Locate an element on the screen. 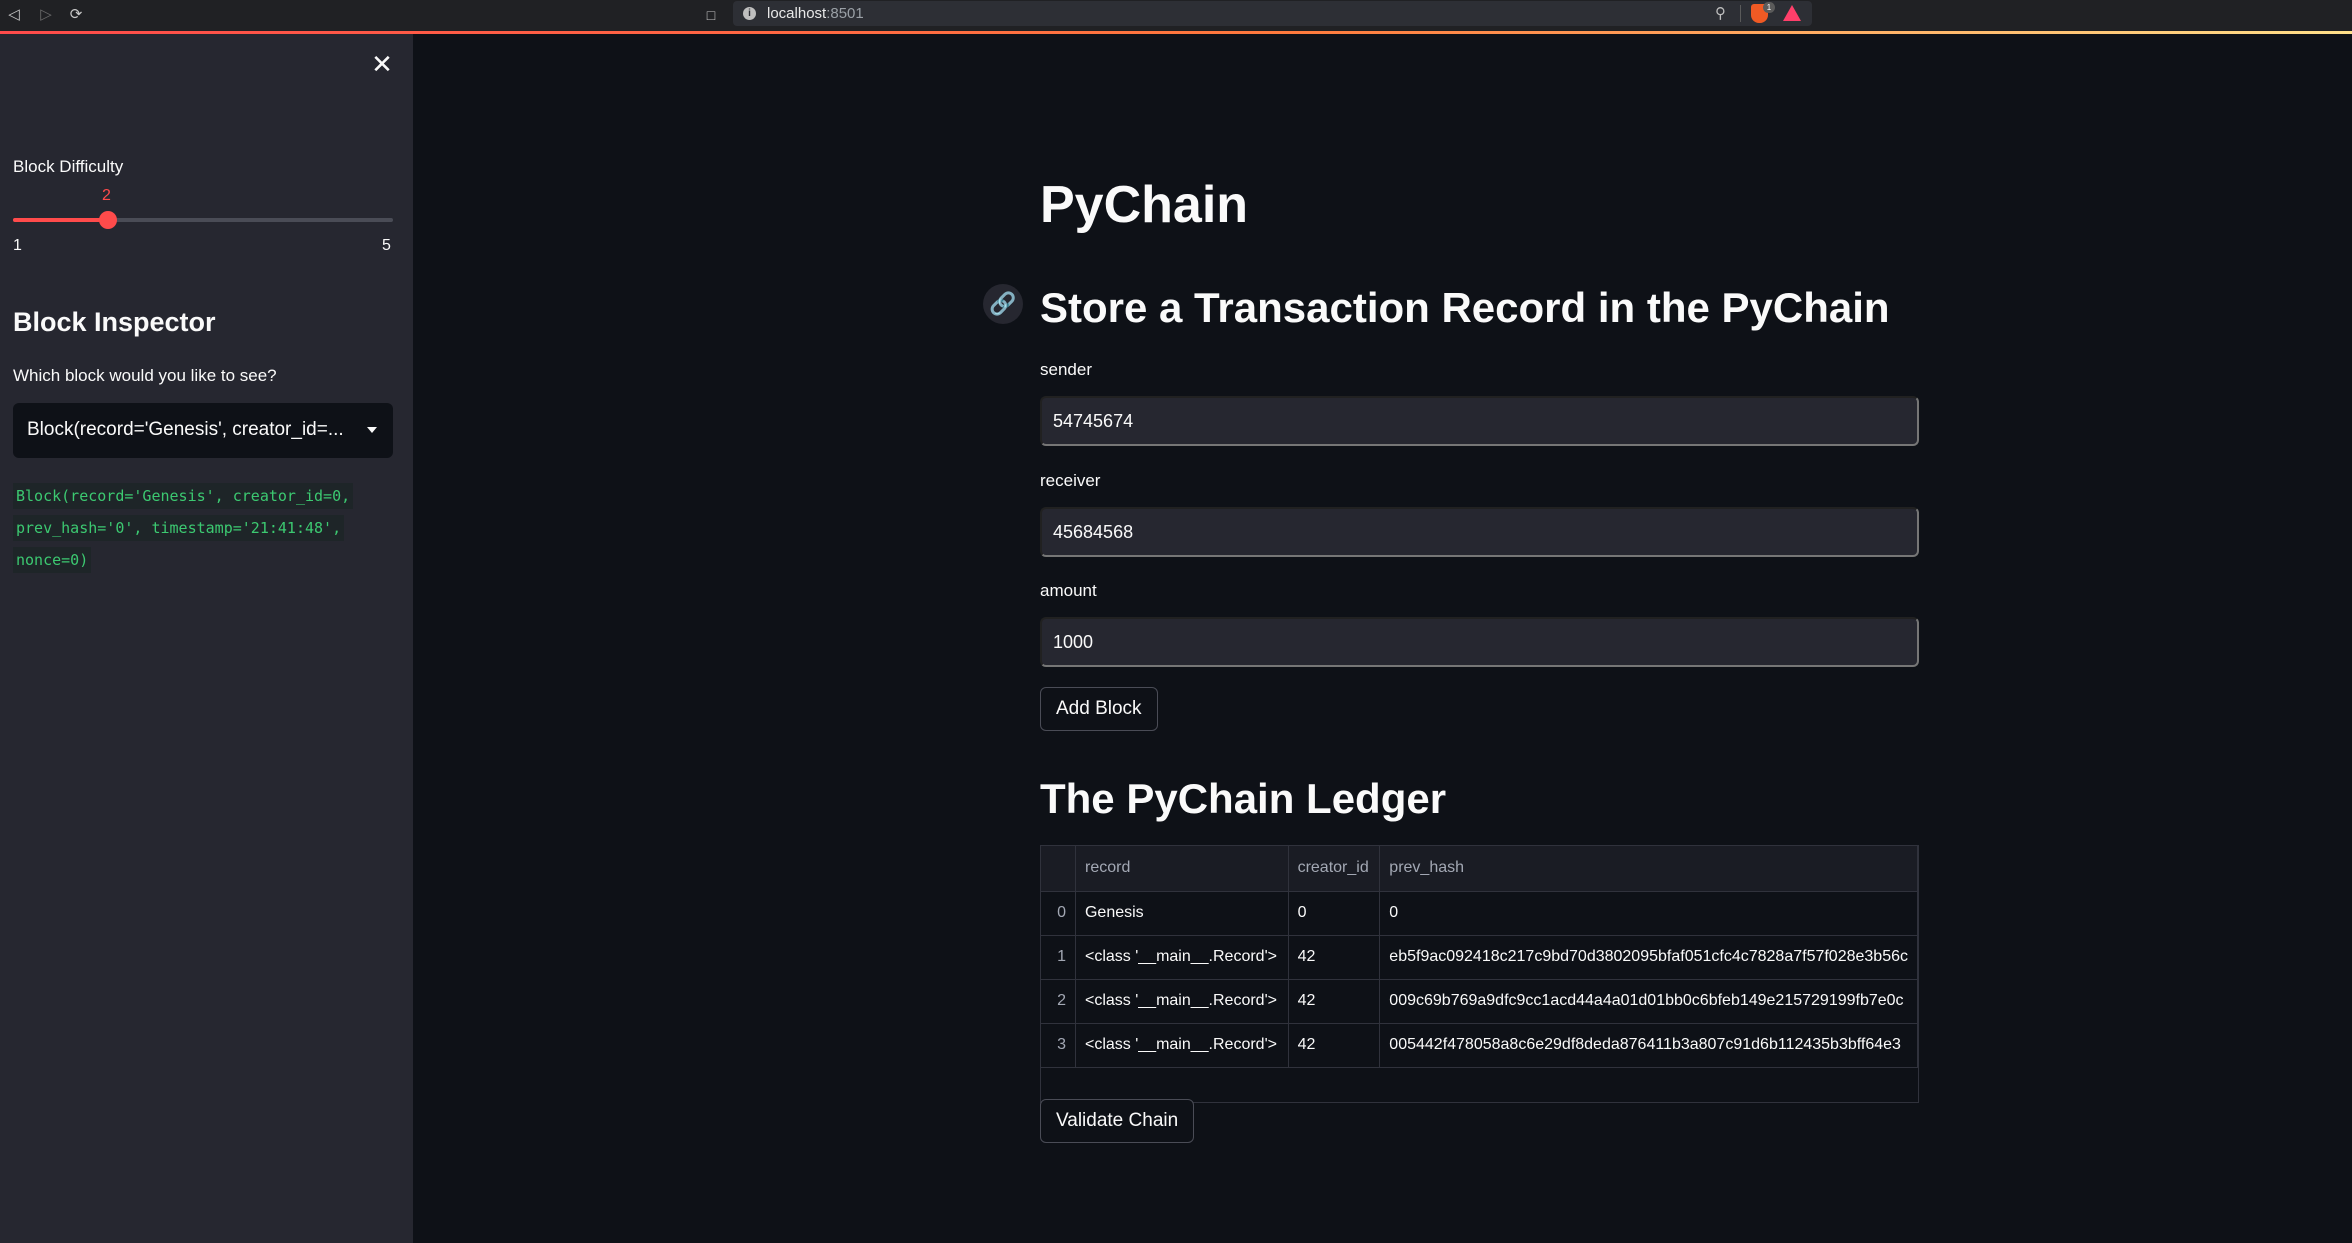  block-inspector-heading: Block Inspector is located at coordinates (114, 322).